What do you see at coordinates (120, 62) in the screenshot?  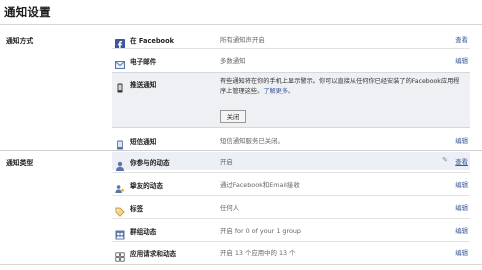 I see `email-icon` at bounding box center [120, 62].